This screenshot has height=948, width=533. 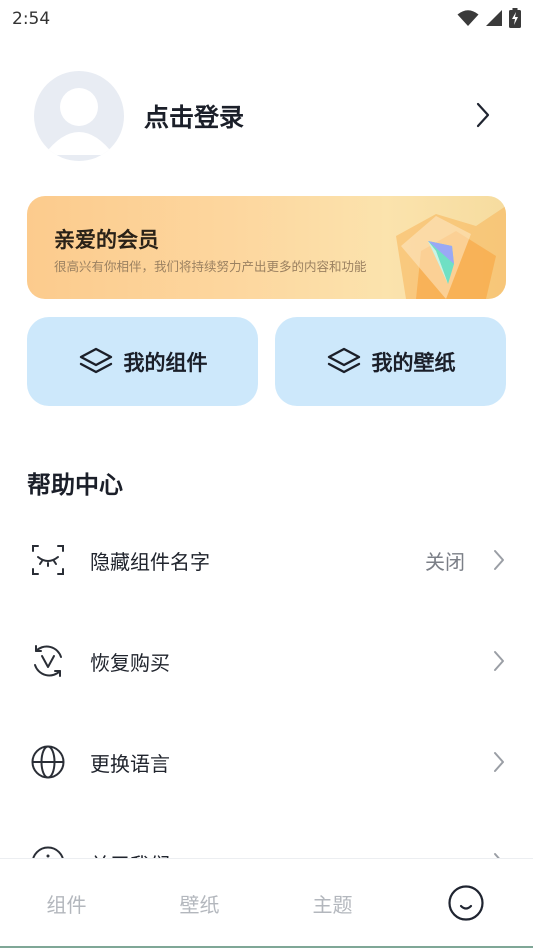 I want to click on status-icons, so click(x=489, y=18).